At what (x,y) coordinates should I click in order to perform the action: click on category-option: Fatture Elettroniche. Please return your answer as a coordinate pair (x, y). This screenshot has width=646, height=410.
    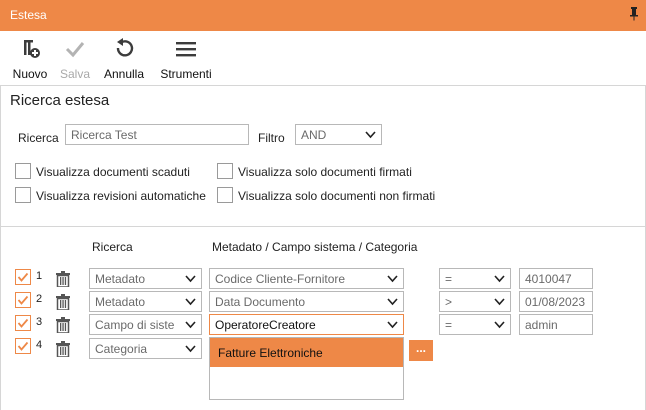
    Looking at the image, I should click on (306, 352).